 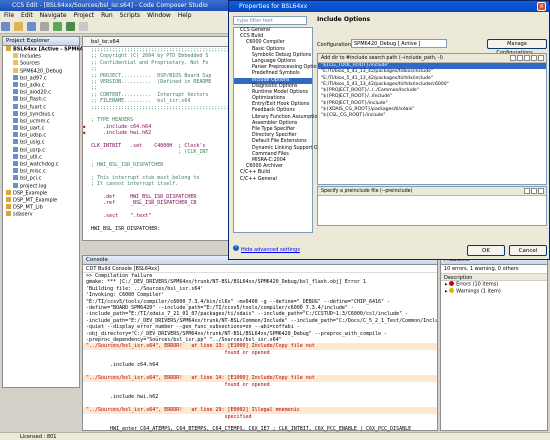 I want to click on project-tree-item-label: bsl_ucmm.c, so click(x=35, y=121).